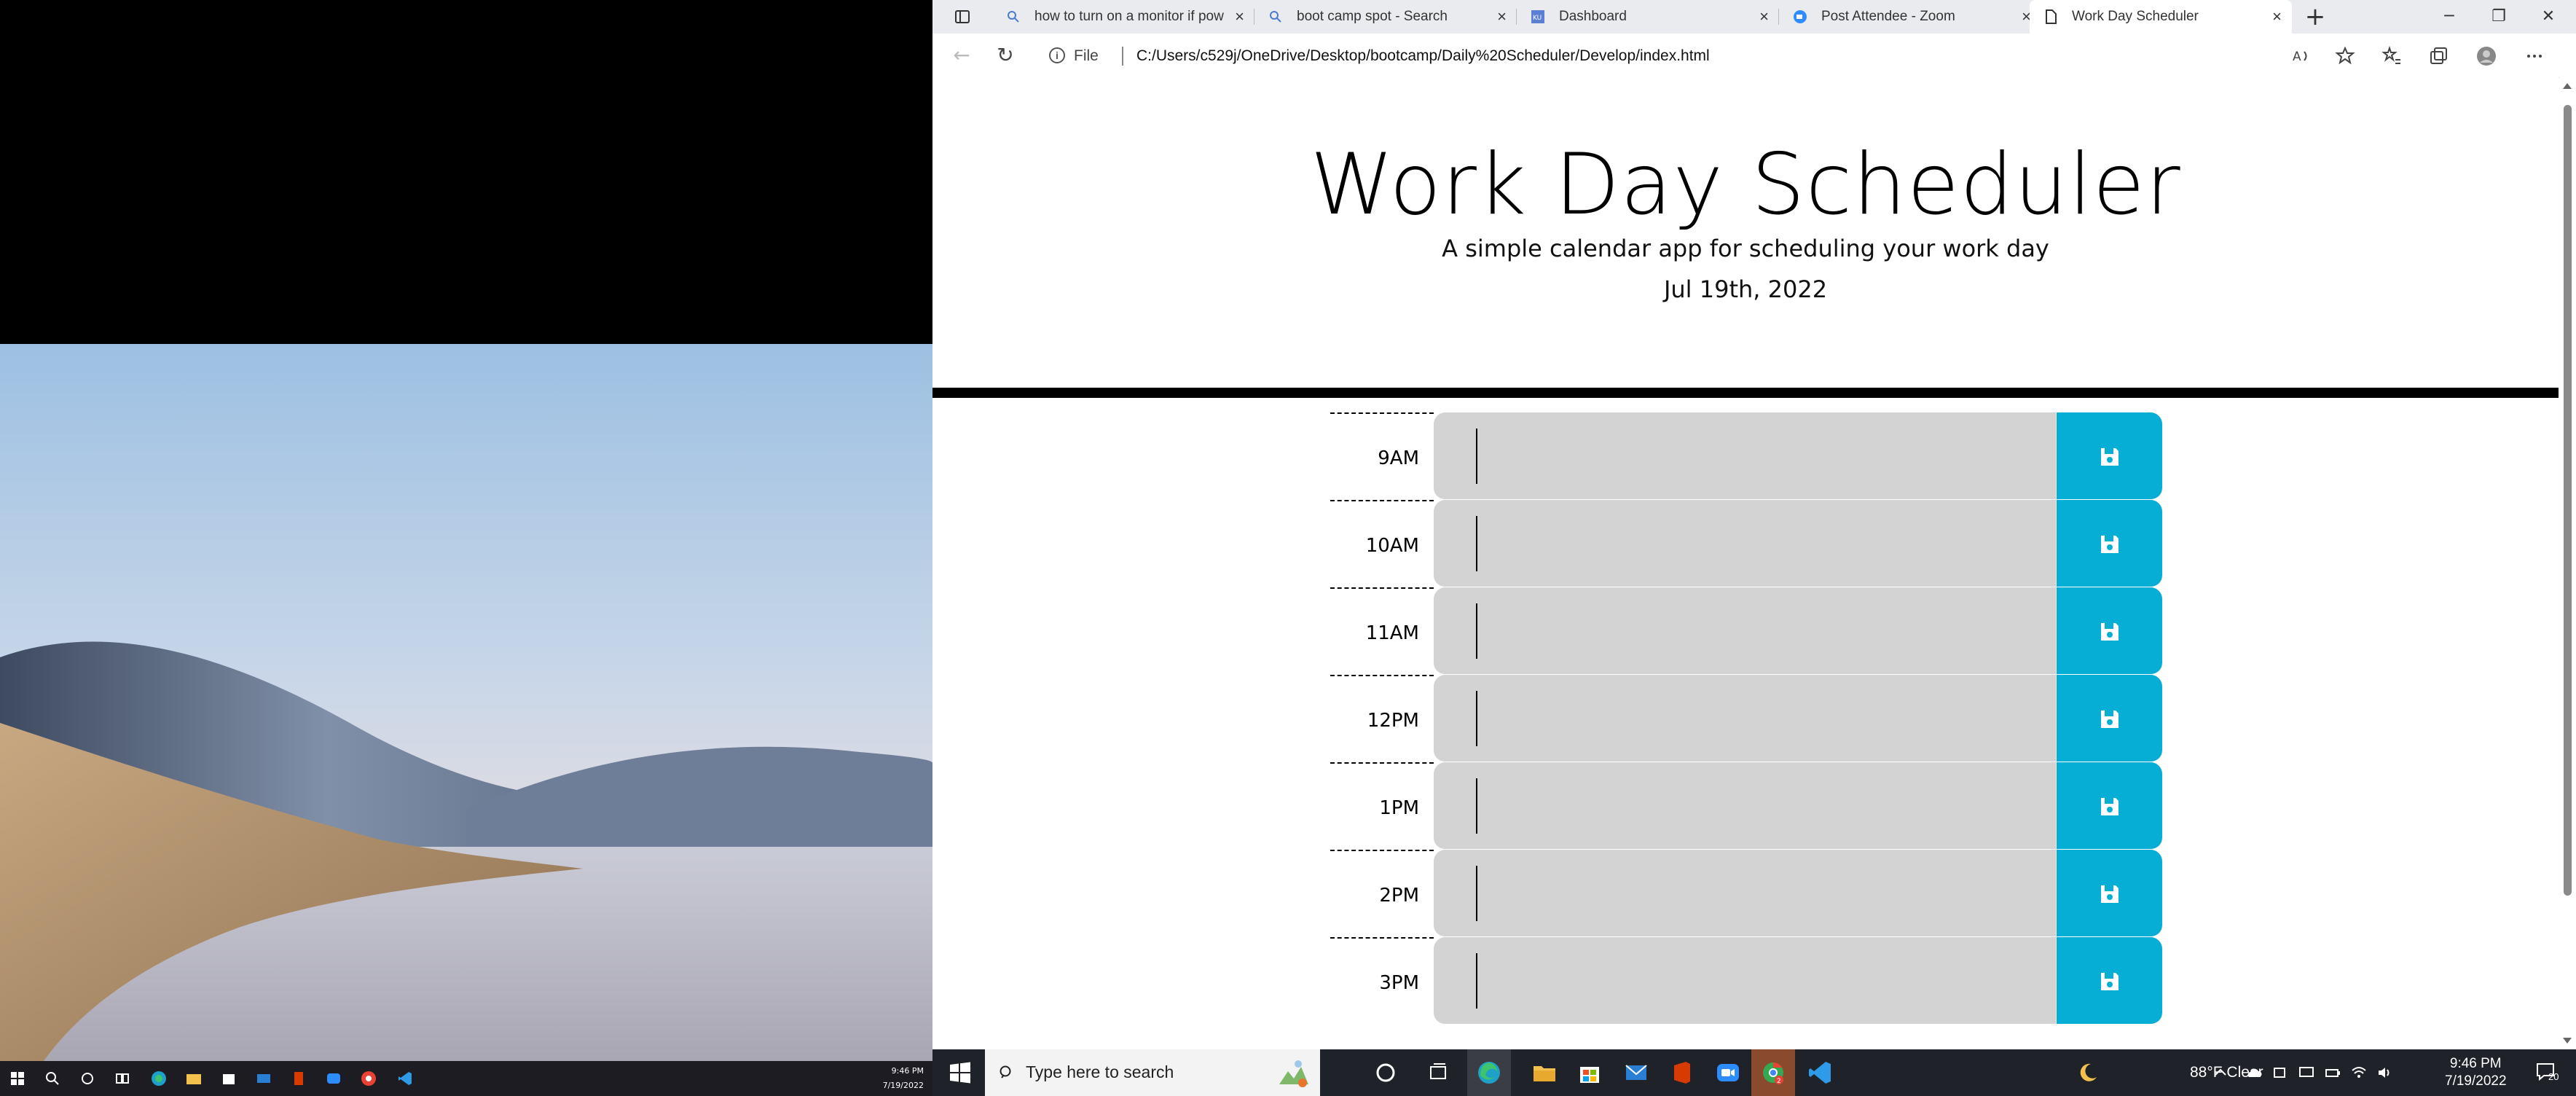 This screenshot has height=1096, width=2576. Describe the element at coordinates (2438, 56) in the screenshot. I see `collections-icon` at that location.